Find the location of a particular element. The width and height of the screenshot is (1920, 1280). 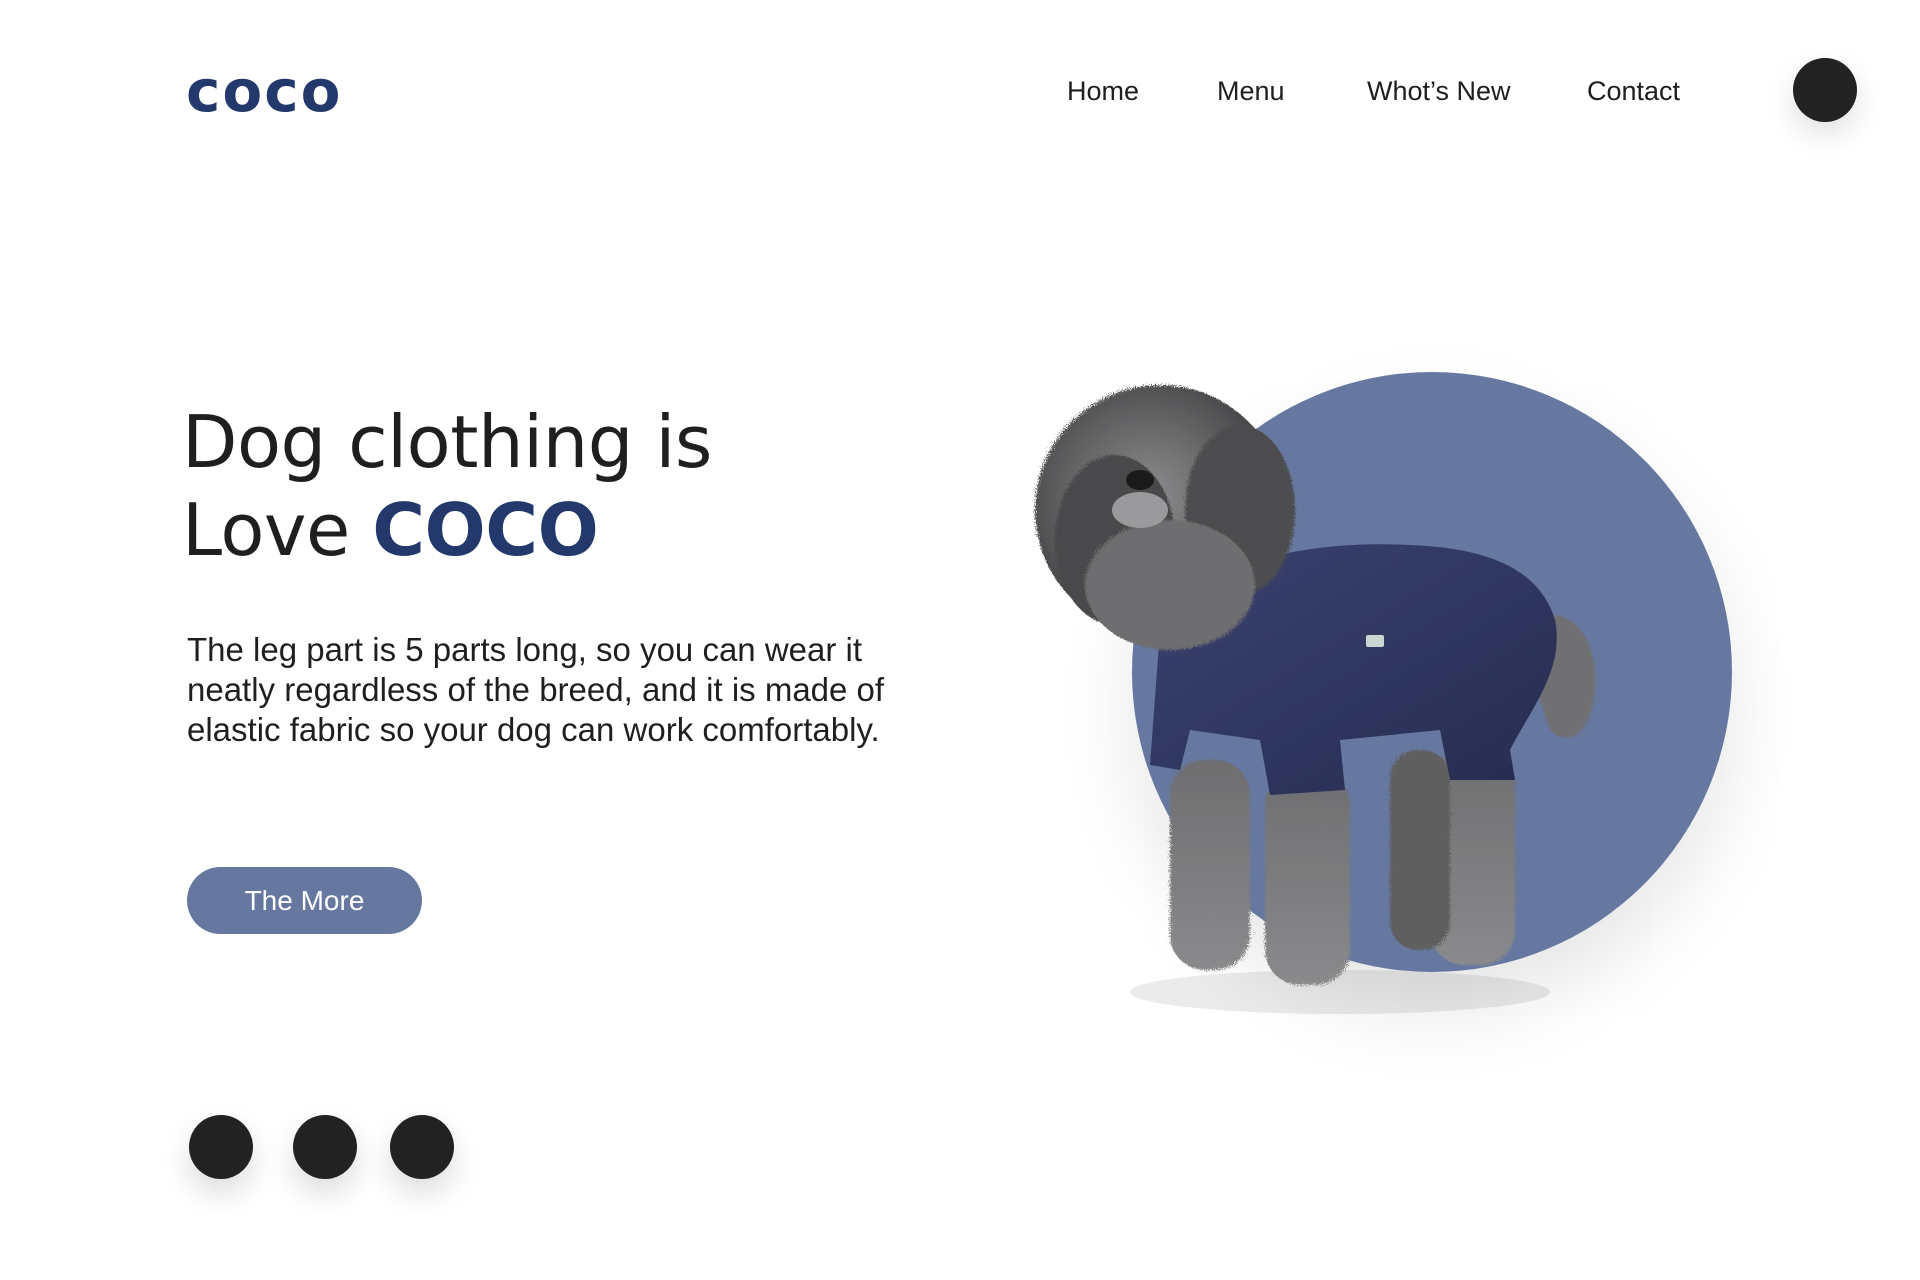

headline-brand-accent: COCO is located at coordinates (485, 530).